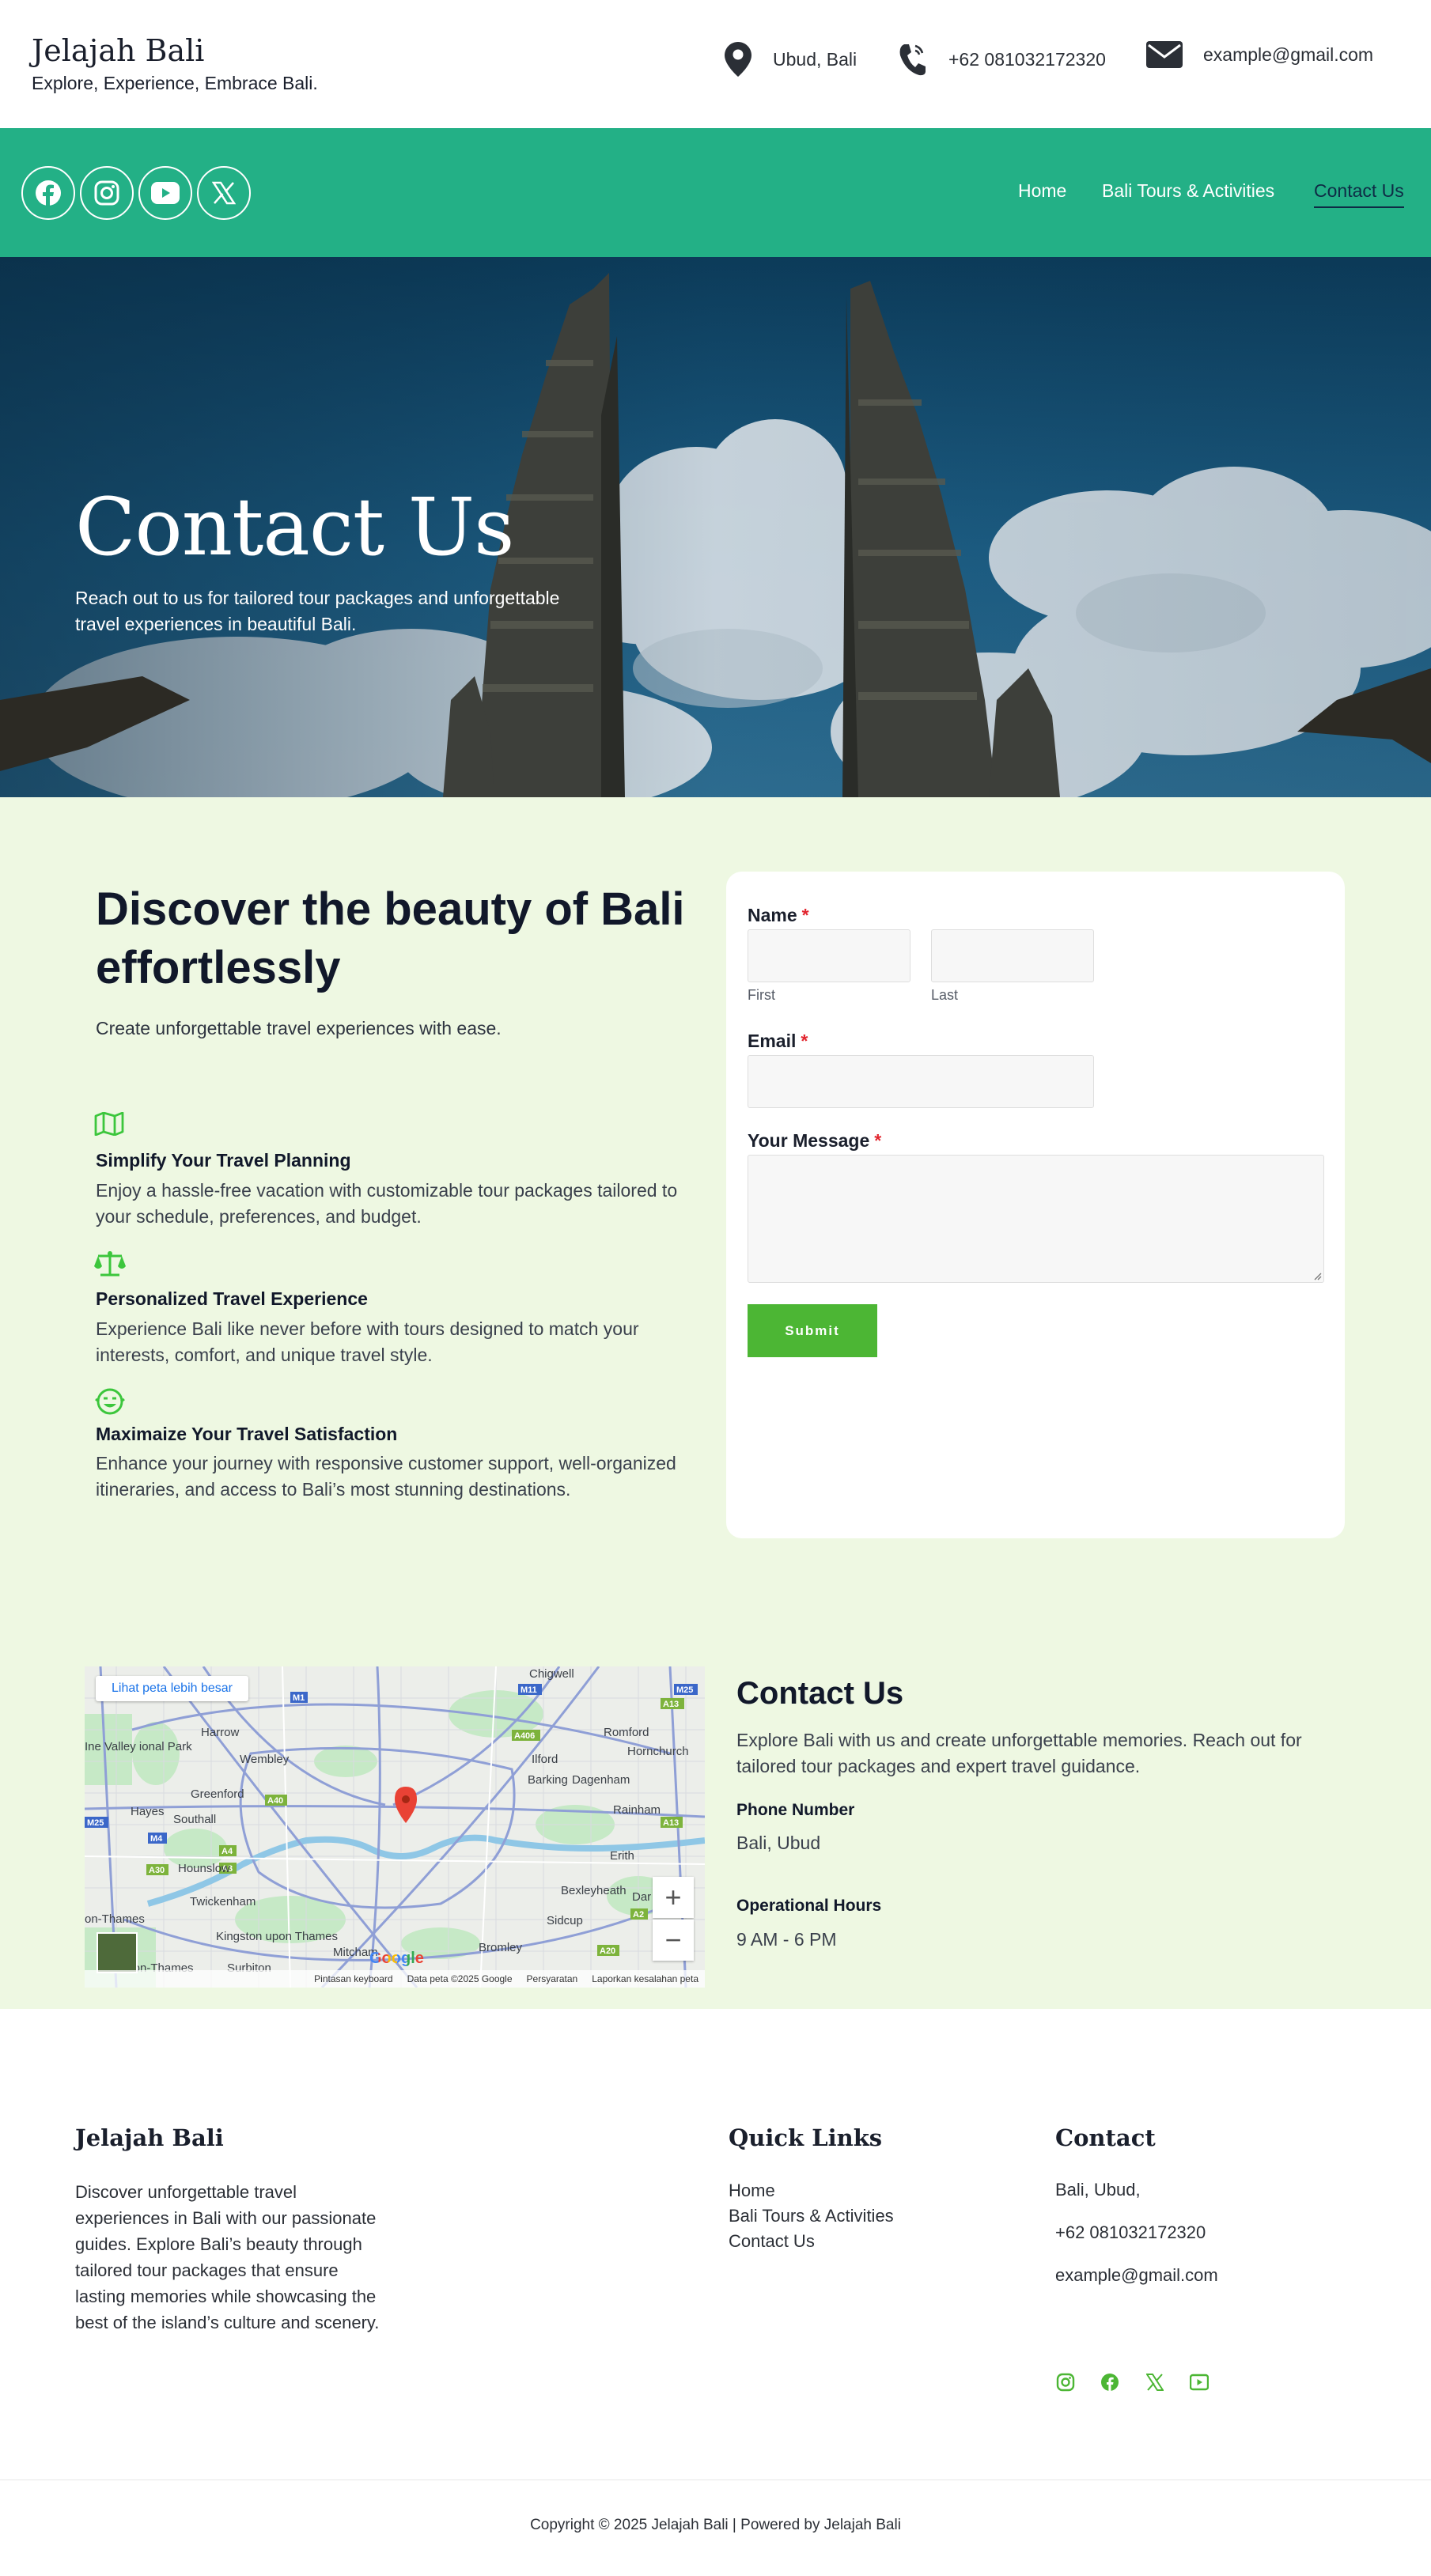 The height and width of the screenshot is (2576, 1431). What do you see at coordinates (1027, 59) in the screenshot?
I see `phone-text: +62 081032172320` at bounding box center [1027, 59].